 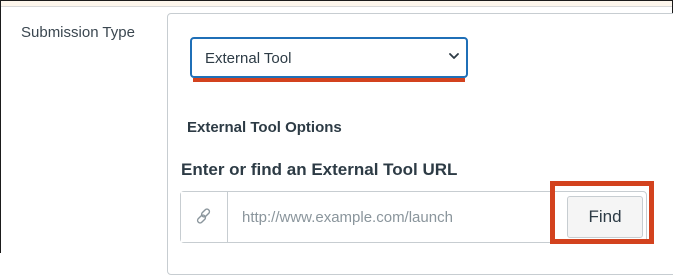 I want to click on external-tool-url-input, so click(x=393, y=217).